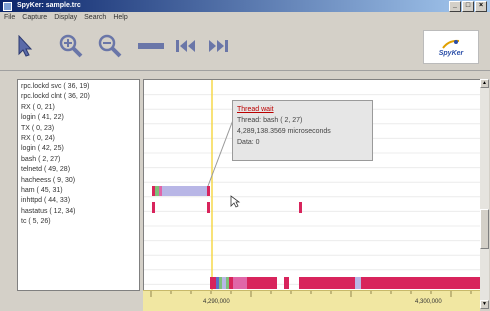 This screenshot has height=311, width=490. What do you see at coordinates (455, 6) in the screenshot?
I see `minimize-button: _` at bounding box center [455, 6].